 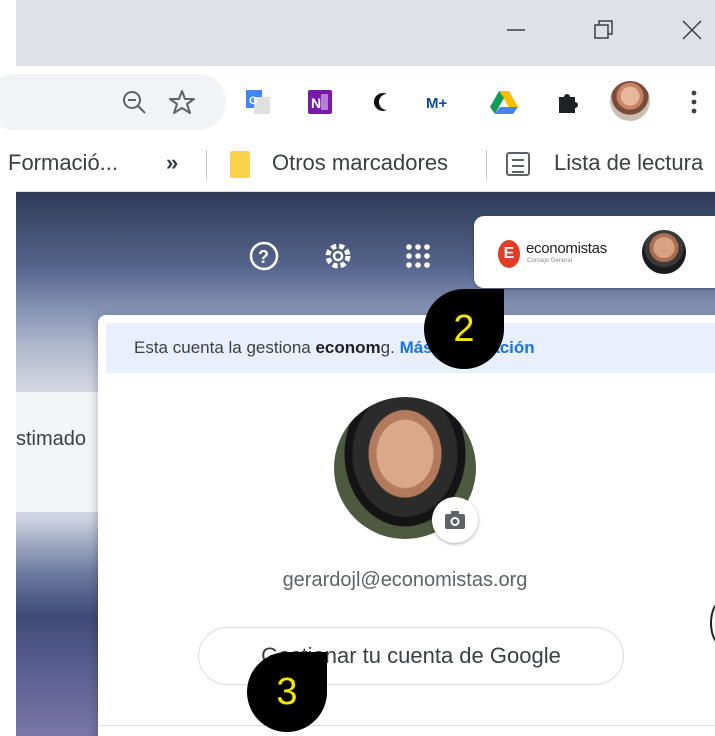 What do you see at coordinates (172, 163) in the screenshot?
I see `bookmarks-overflow-chevron: »` at bounding box center [172, 163].